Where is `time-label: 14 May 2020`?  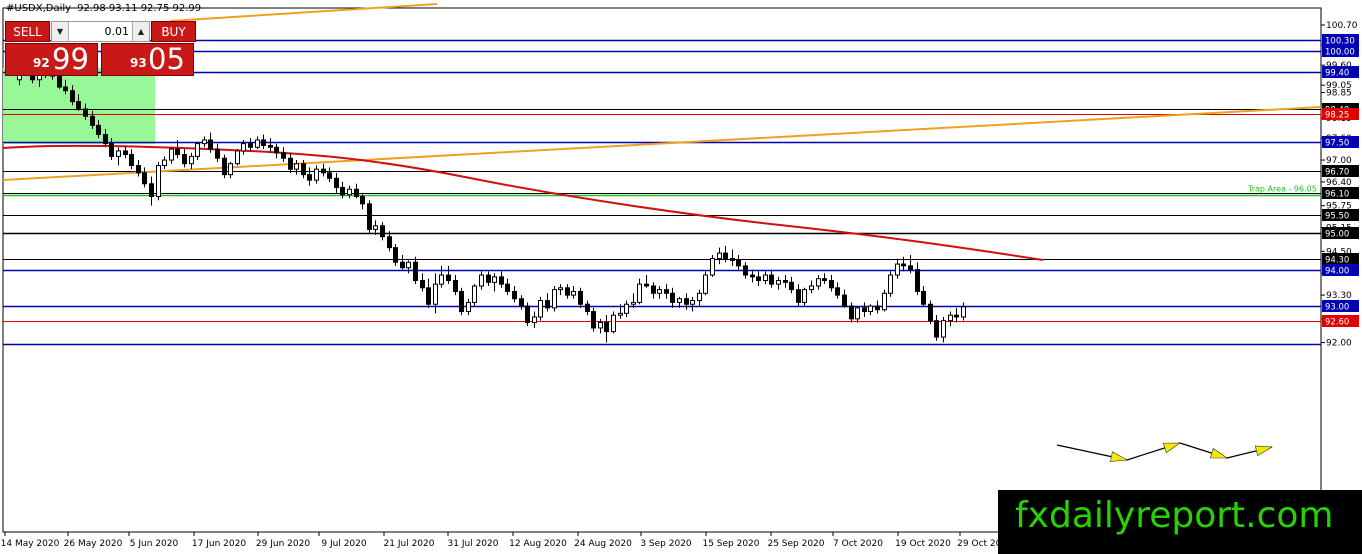 time-label: 14 May 2020 is located at coordinates (30, 544).